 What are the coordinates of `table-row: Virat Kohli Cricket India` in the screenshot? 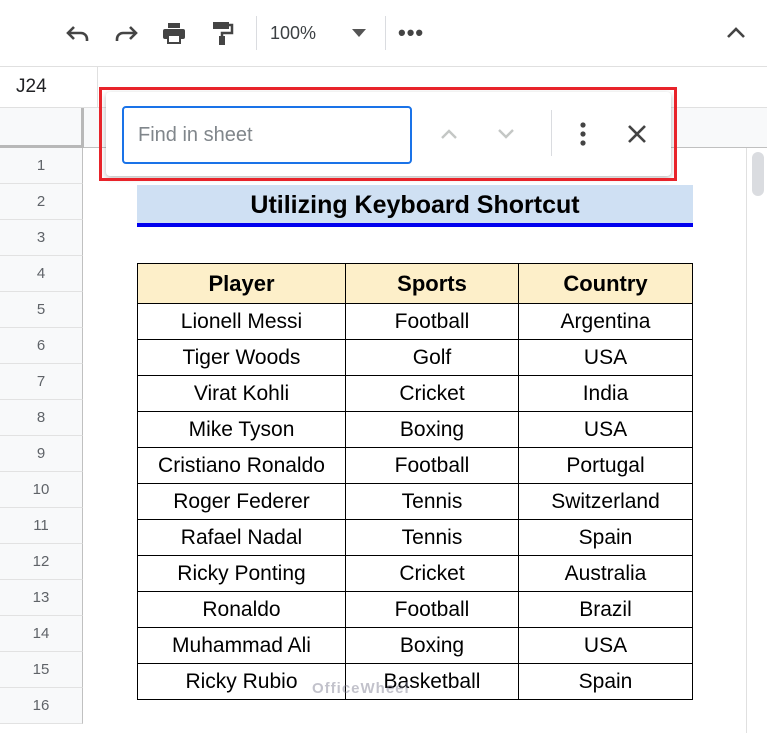 It's located at (415, 393).